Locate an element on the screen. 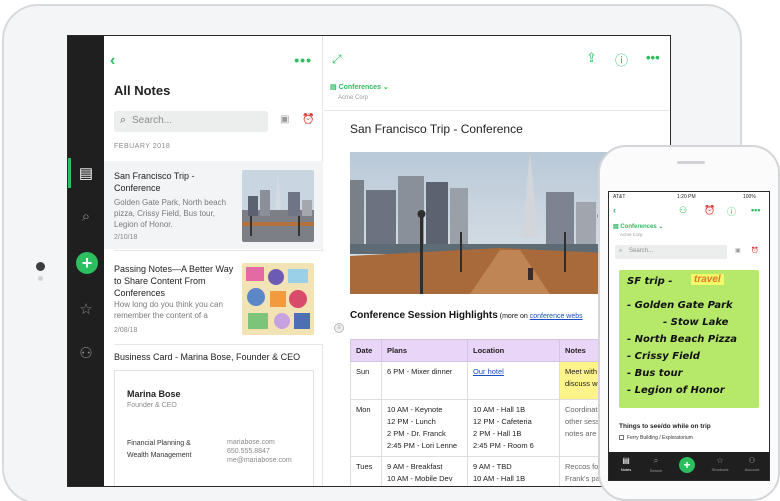 The image size is (780, 501). note-title: San Francisco Trip - Conference is located at coordinates (154, 182).